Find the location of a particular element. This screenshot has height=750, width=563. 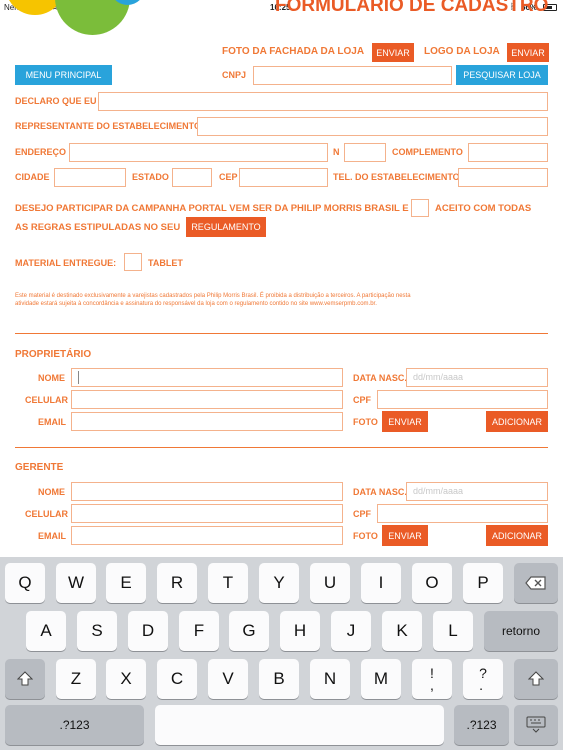

gerente-celular-label: CELULAR is located at coordinates (46, 514).